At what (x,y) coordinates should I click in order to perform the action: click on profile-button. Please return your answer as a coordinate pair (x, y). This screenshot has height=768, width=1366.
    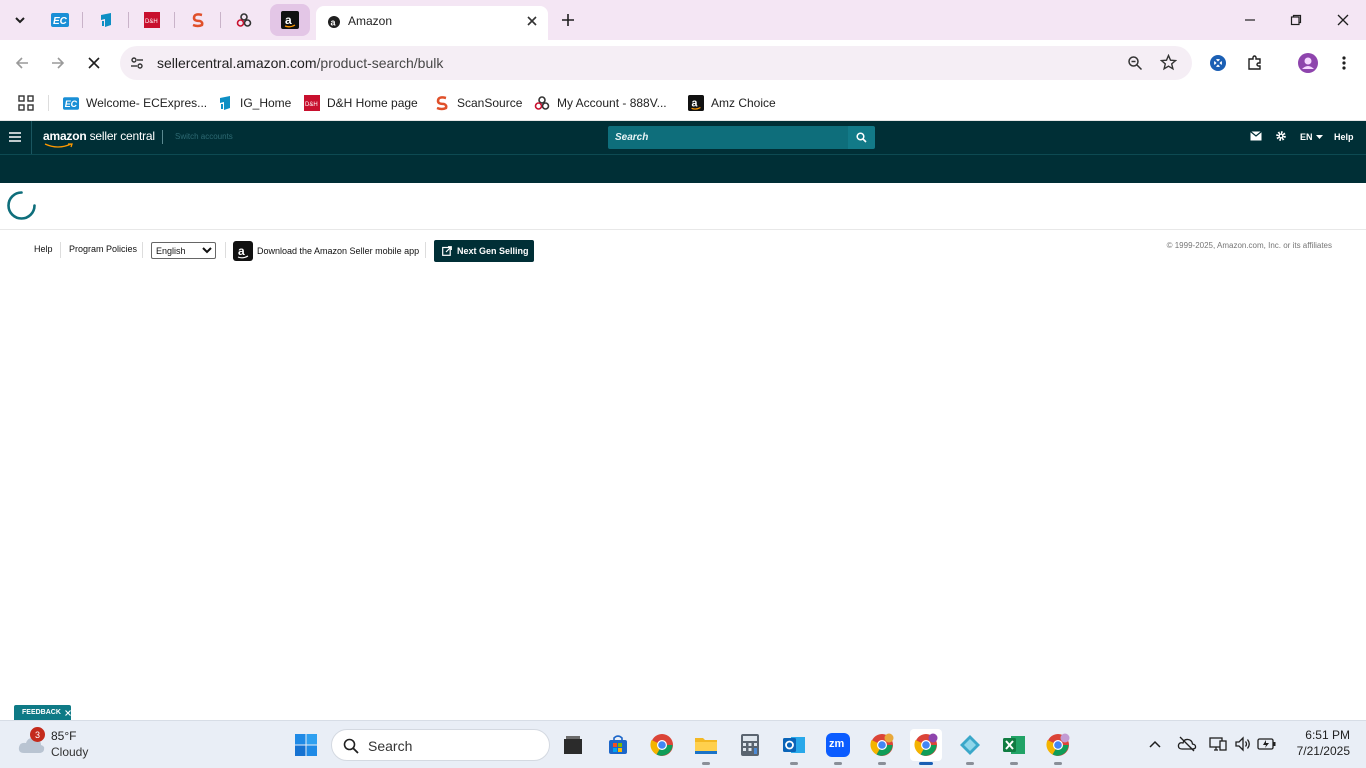
    Looking at the image, I should click on (1308, 63).